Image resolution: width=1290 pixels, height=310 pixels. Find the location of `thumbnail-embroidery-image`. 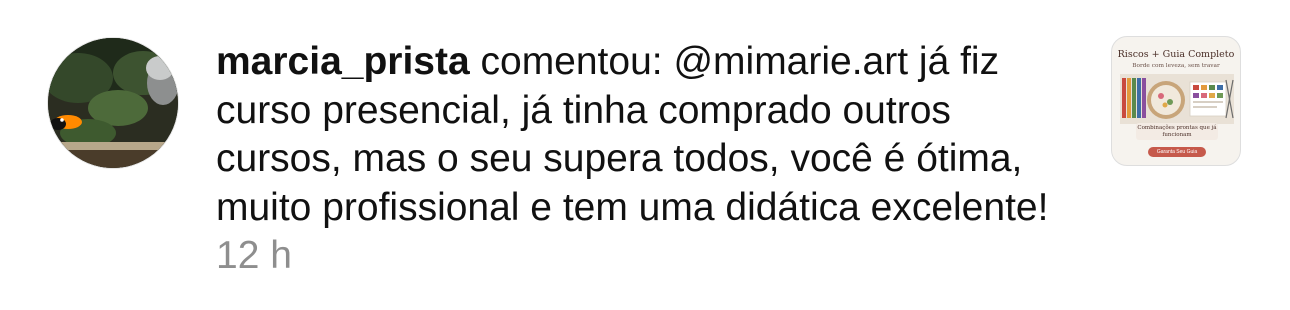

thumbnail-embroidery-image is located at coordinates (1177, 99).